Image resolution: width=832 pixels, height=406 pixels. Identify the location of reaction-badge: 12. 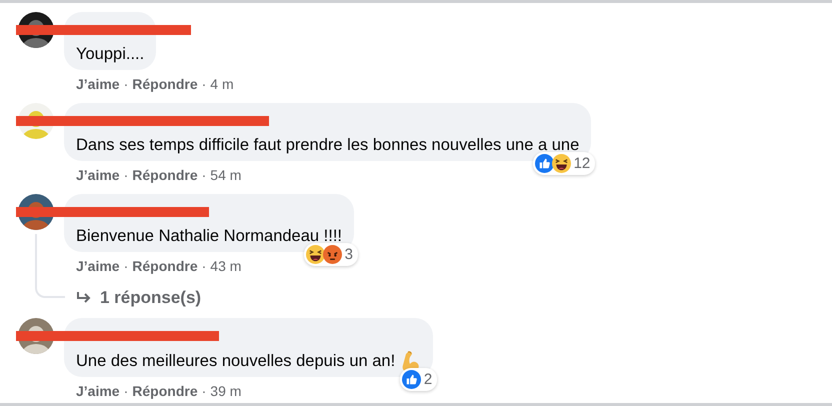
(564, 163).